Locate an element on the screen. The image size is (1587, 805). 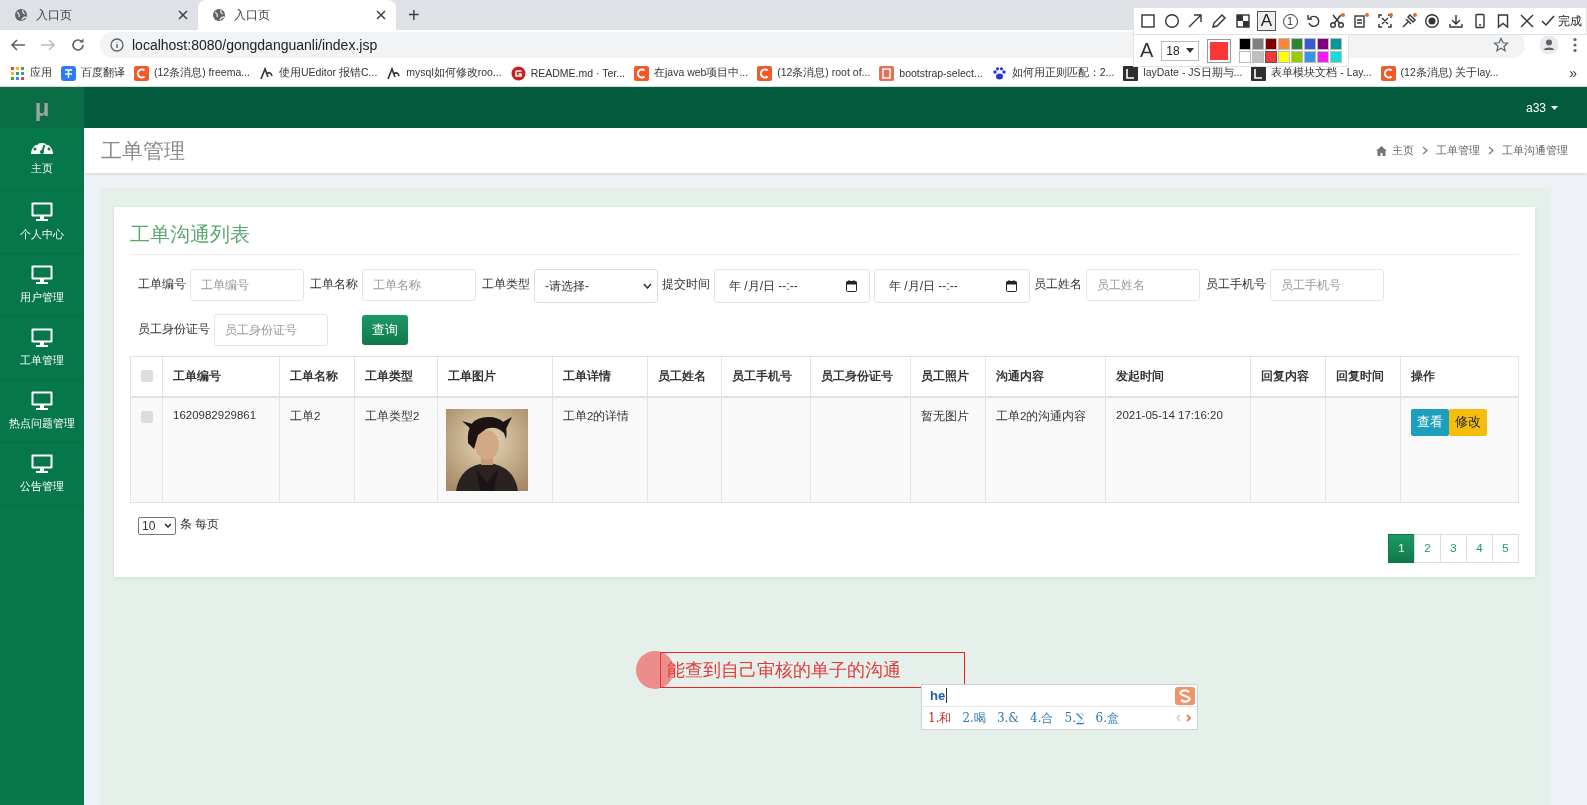
breadcrumb-link: 主页 is located at coordinates (1403, 150).